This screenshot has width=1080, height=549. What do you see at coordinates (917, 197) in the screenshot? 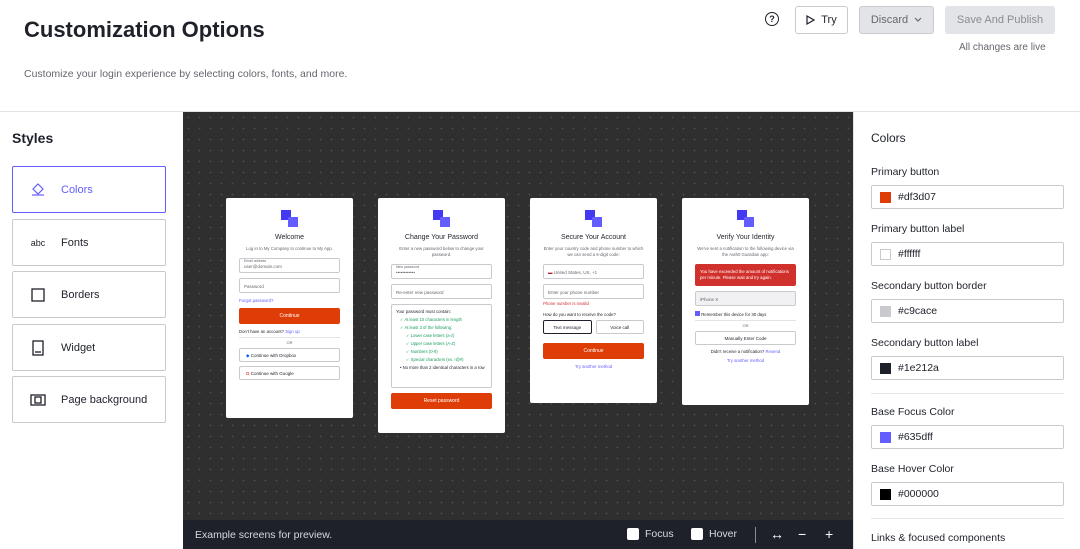
I see `color-value: #df3d07` at bounding box center [917, 197].